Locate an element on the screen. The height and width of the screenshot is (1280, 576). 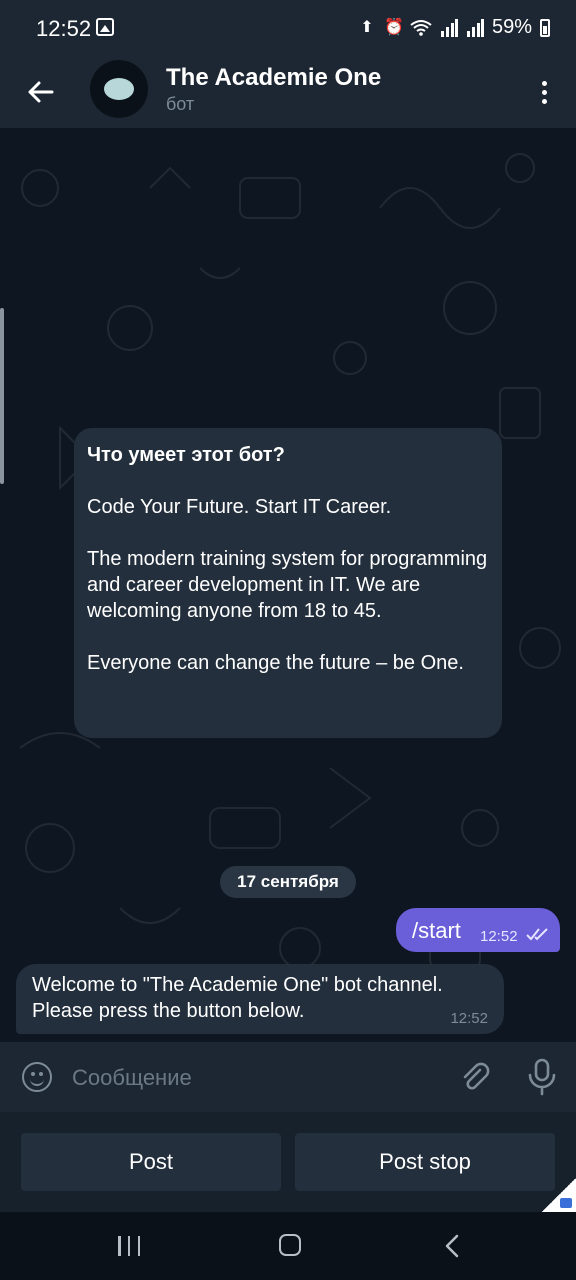
double-check-icon is located at coordinates (537, 934).